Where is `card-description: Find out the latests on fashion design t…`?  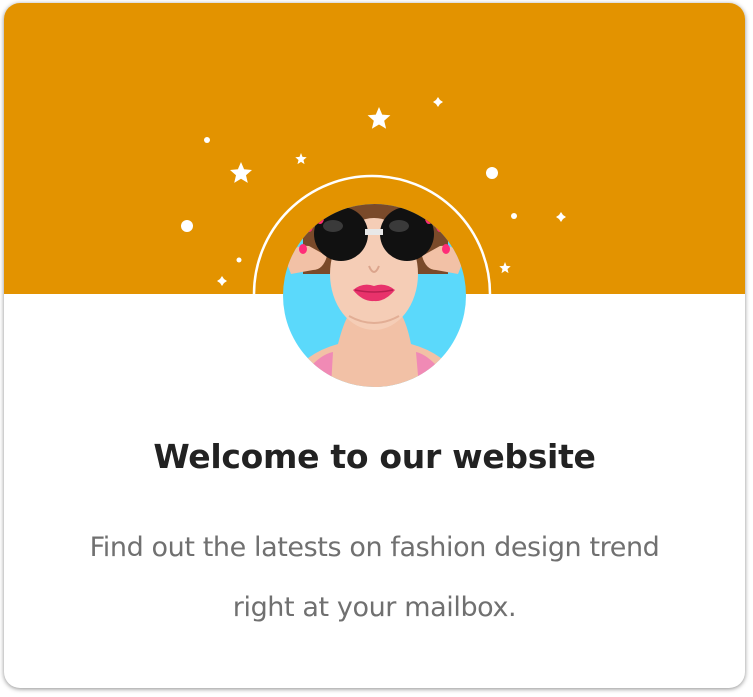
card-description: Find out the latests on fashion design t… is located at coordinates (374, 577).